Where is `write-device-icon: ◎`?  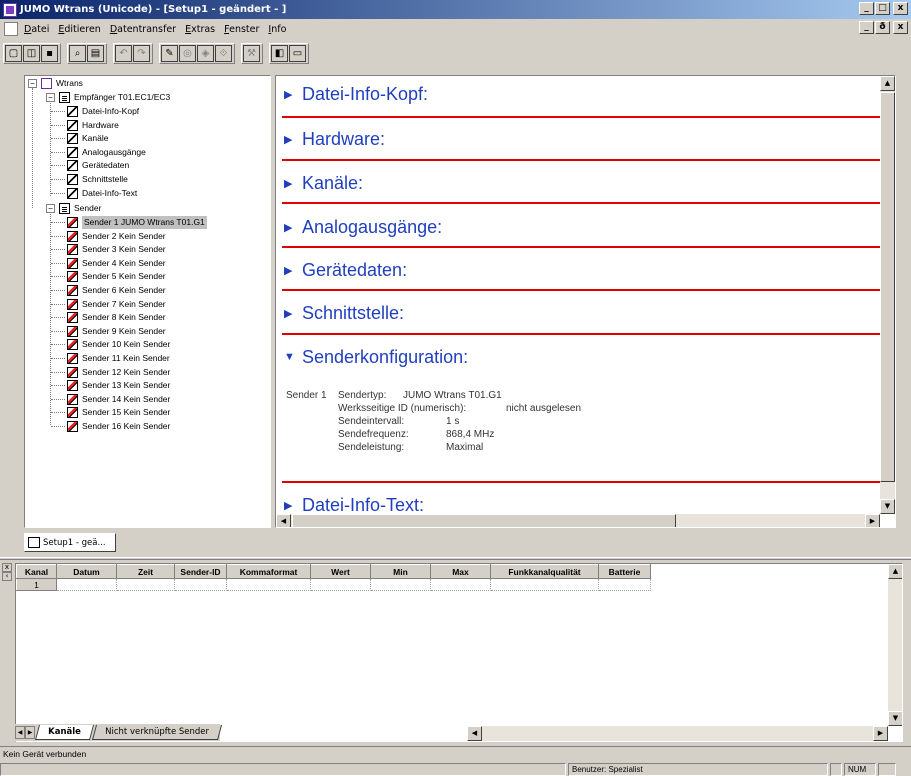
write-device-icon: ◎ is located at coordinates (187, 53).